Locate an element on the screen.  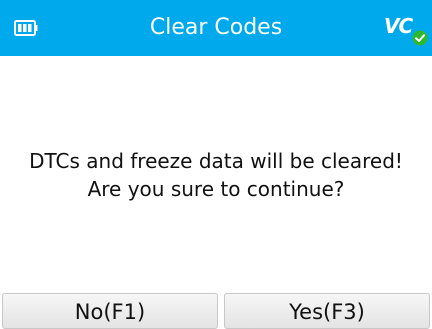
battery-icon is located at coordinates (26, 28).